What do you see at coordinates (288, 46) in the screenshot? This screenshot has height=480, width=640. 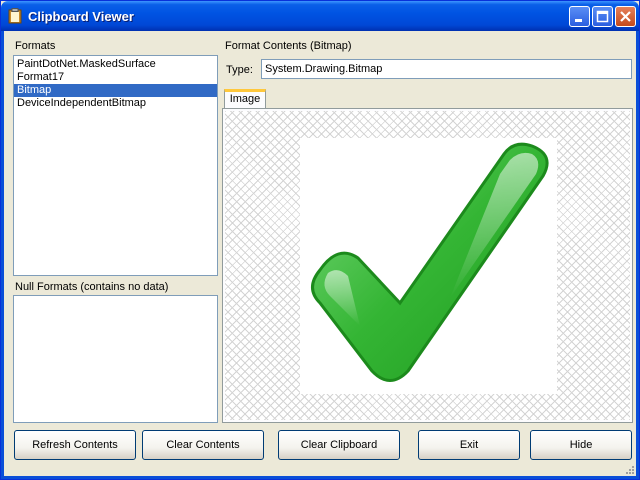 I see `format-contents-label: Format Contents (Bitmap)` at bounding box center [288, 46].